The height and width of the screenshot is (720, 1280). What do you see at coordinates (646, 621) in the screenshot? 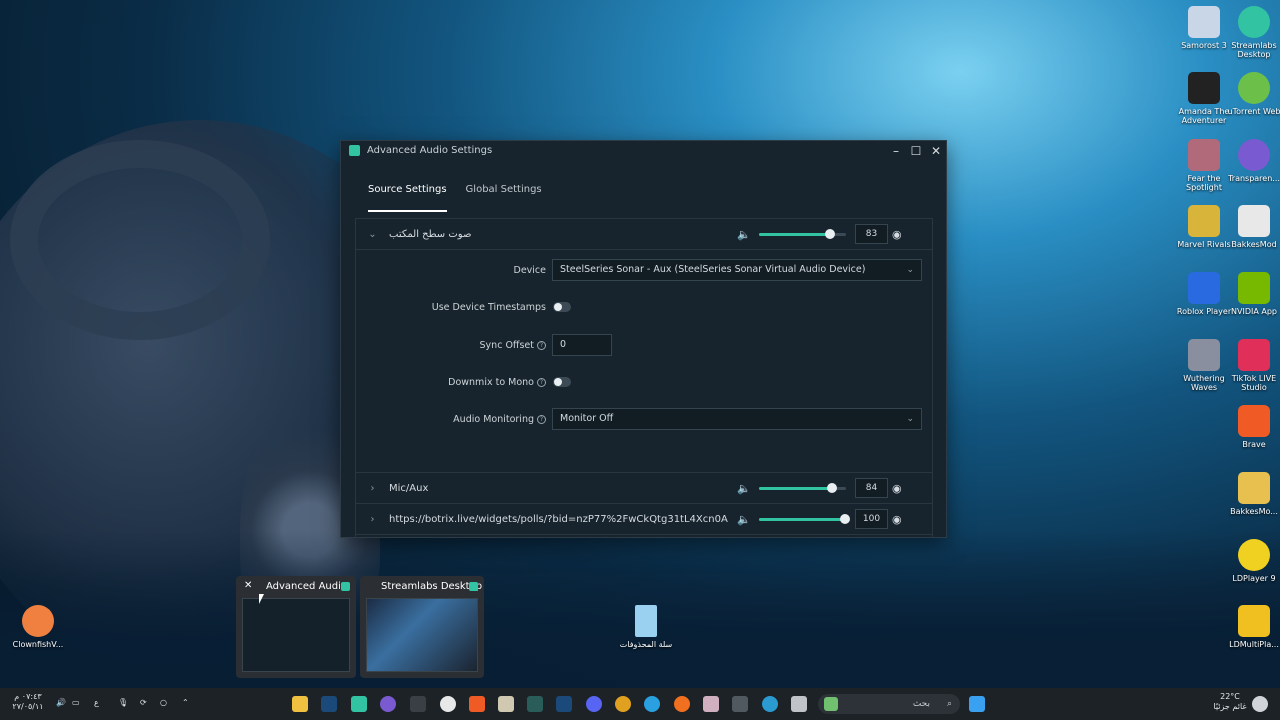
I see `recycle-bin-icon` at bounding box center [646, 621].